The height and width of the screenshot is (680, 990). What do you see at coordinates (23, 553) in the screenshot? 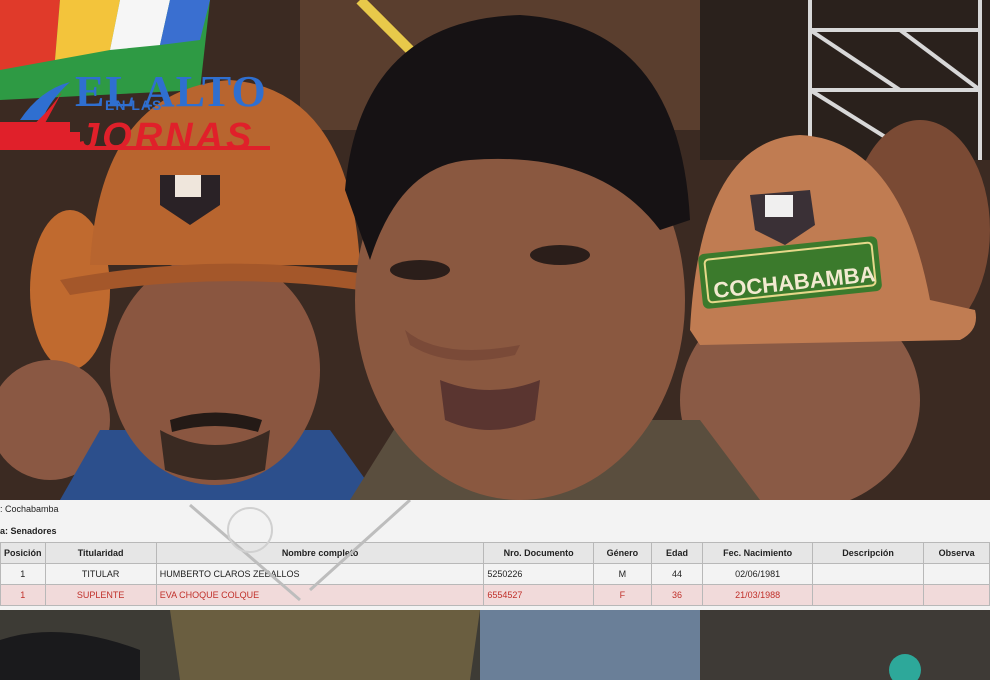
I see `column-header: Posición` at bounding box center [23, 553].